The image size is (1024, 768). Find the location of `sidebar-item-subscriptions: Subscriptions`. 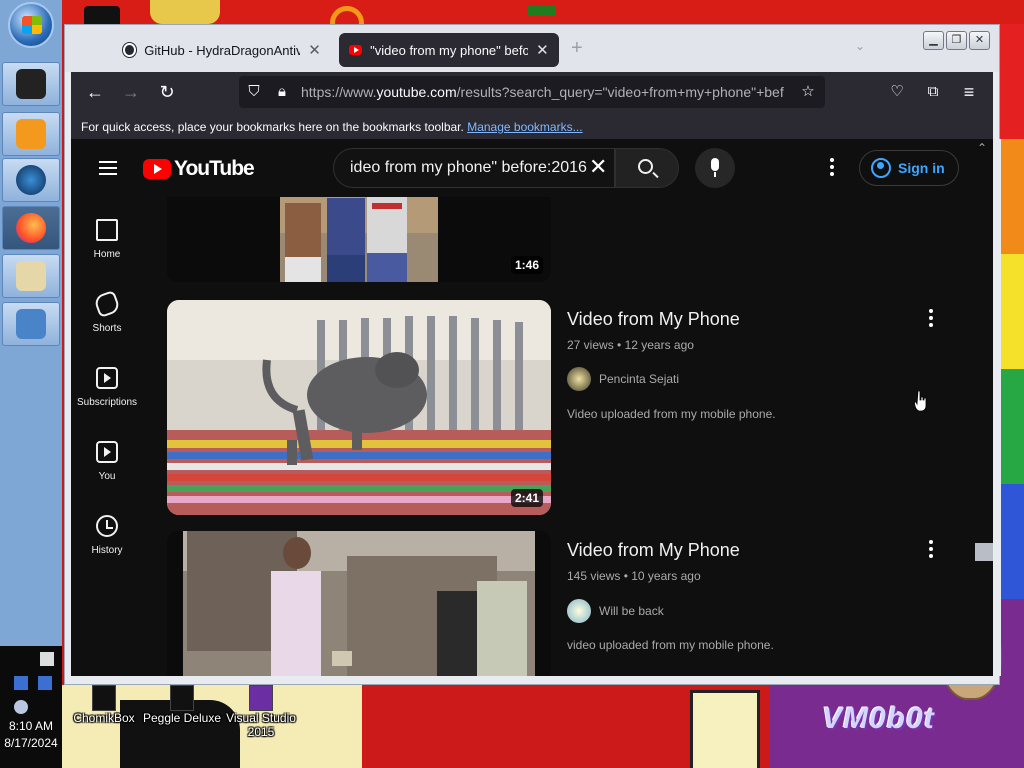

sidebar-item-subscriptions: Subscriptions is located at coordinates (107, 387).